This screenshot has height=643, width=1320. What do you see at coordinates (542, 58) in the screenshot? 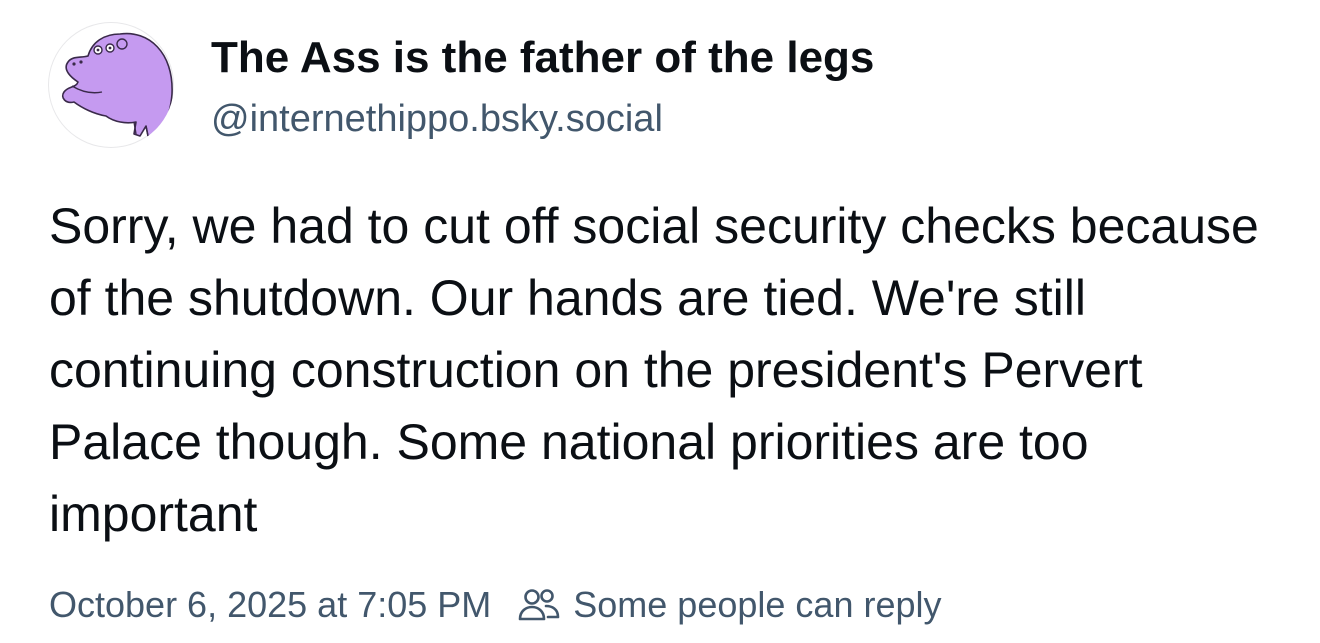
I see `author-display-name: The Ass is the father of the legs` at bounding box center [542, 58].